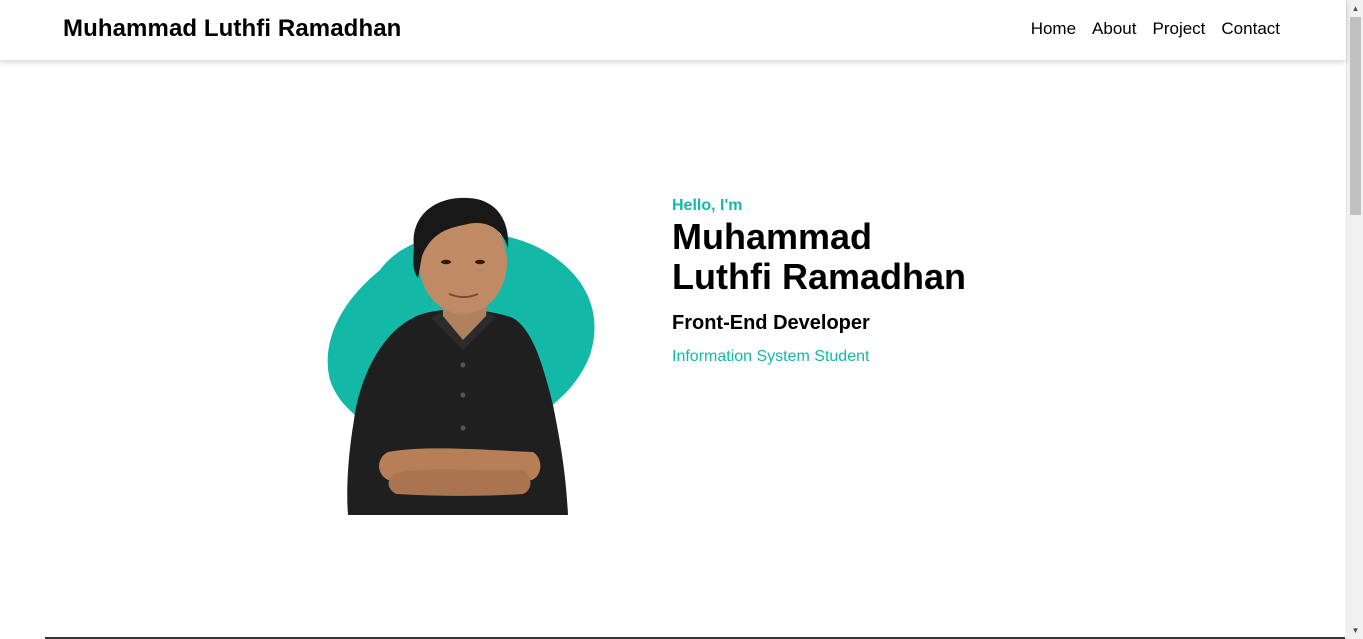 The width and height of the screenshot is (1363, 639). What do you see at coordinates (772, 236) in the screenshot?
I see `hero-name-line1: Muhammad` at bounding box center [772, 236].